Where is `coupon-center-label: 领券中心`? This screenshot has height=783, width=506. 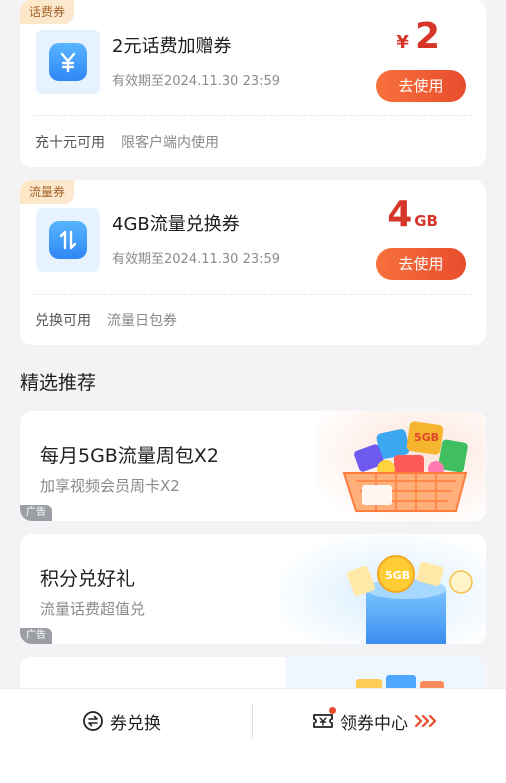 coupon-center-label: 领券中心 is located at coordinates (374, 723).